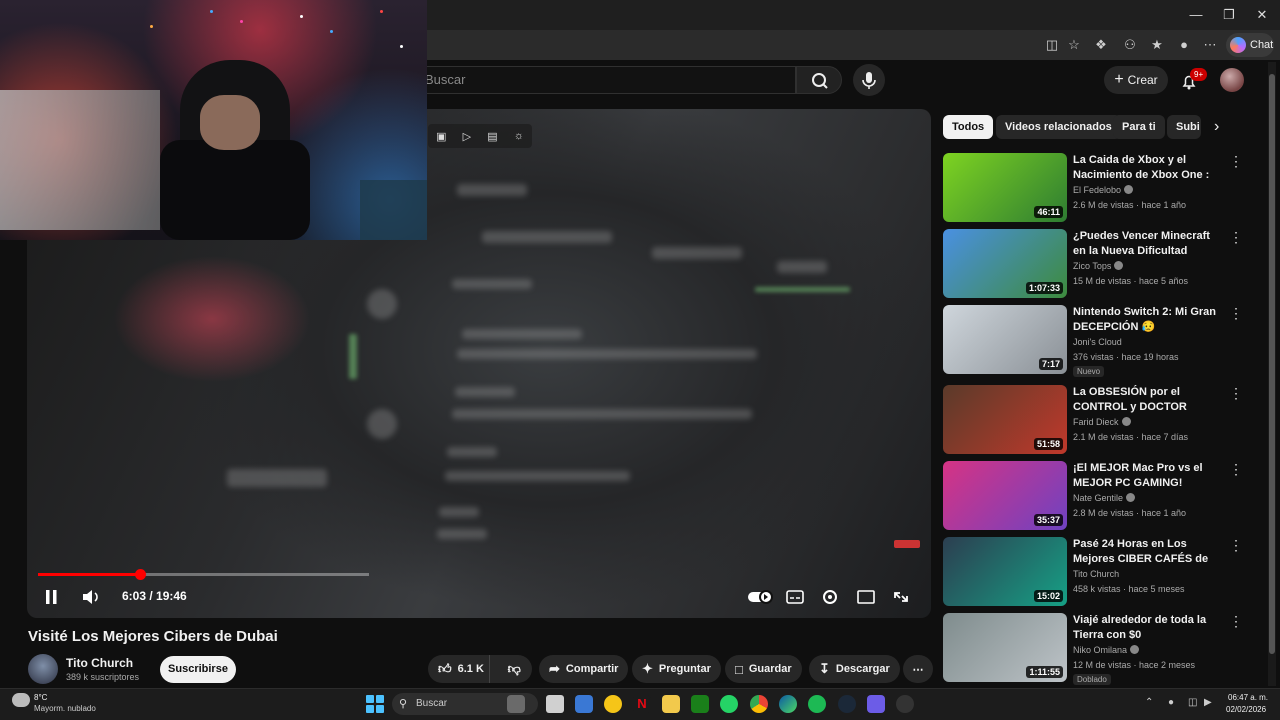 This screenshot has height=720, width=1280. Describe the element at coordinates (854, 669) in the screenshot. I see `download-button: ↧ Descargar` at that location.